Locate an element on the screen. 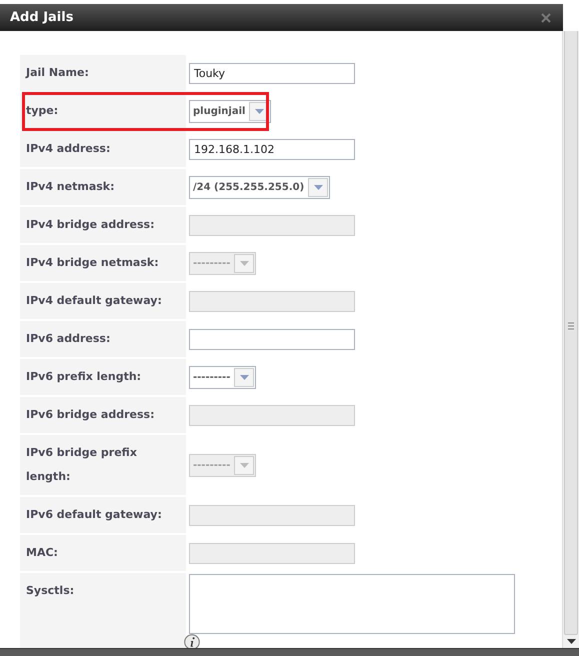 The image size is (579, 656). field-label: IPv6 prefix length: is located at coordinates (103, 377).